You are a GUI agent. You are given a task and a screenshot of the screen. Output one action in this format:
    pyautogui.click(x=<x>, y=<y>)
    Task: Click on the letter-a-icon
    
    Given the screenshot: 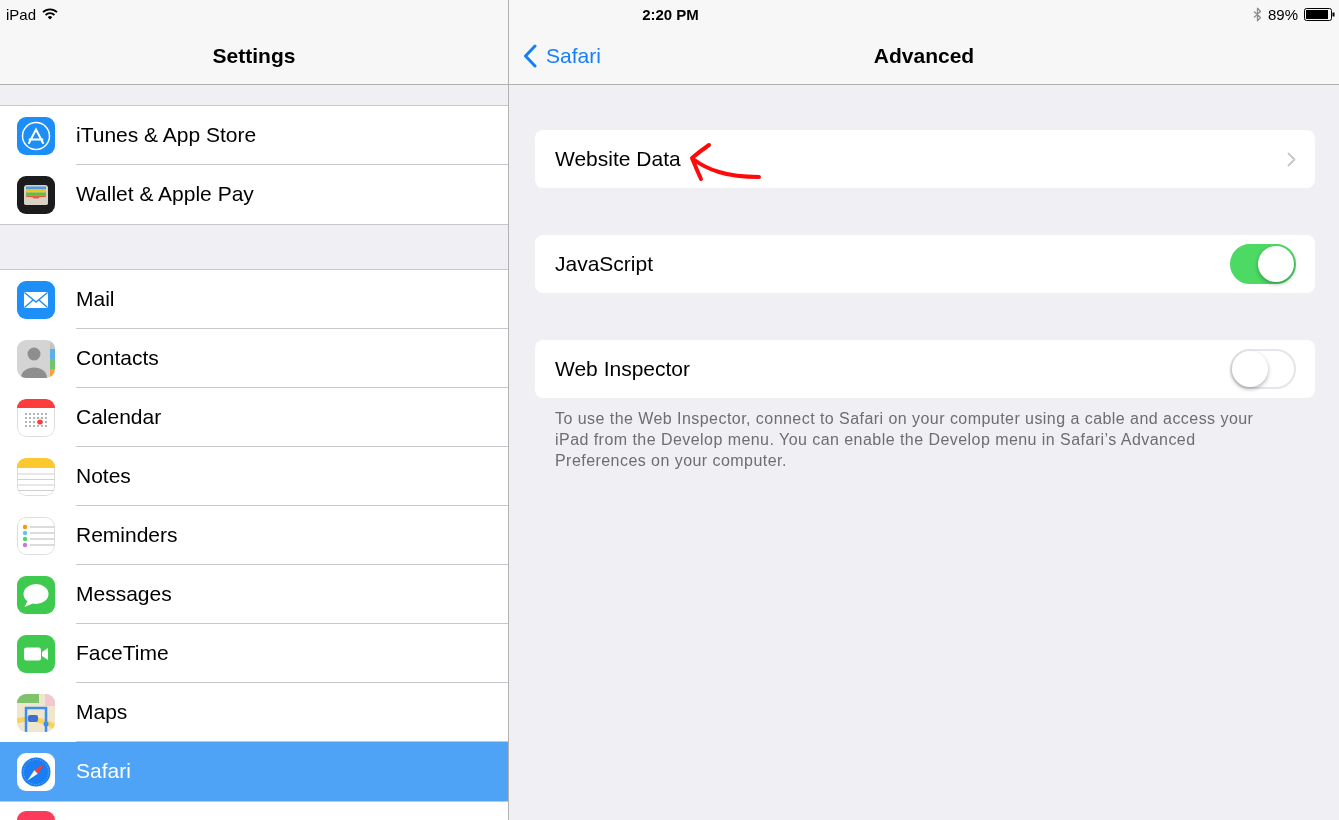 What is the action you would take?
    pyautogui.click(x=36, y=135)
    